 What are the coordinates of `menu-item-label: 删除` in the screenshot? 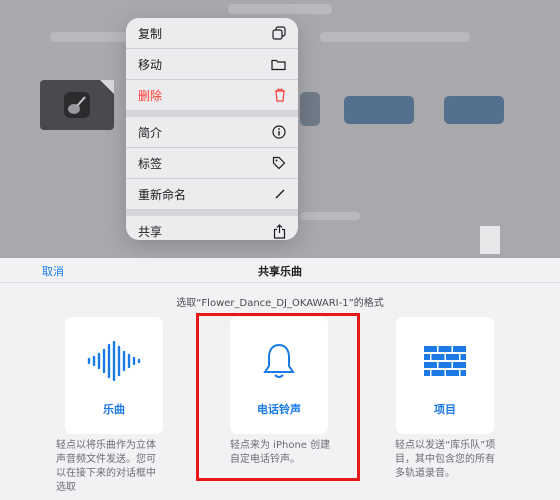 It's located at (150, 95).